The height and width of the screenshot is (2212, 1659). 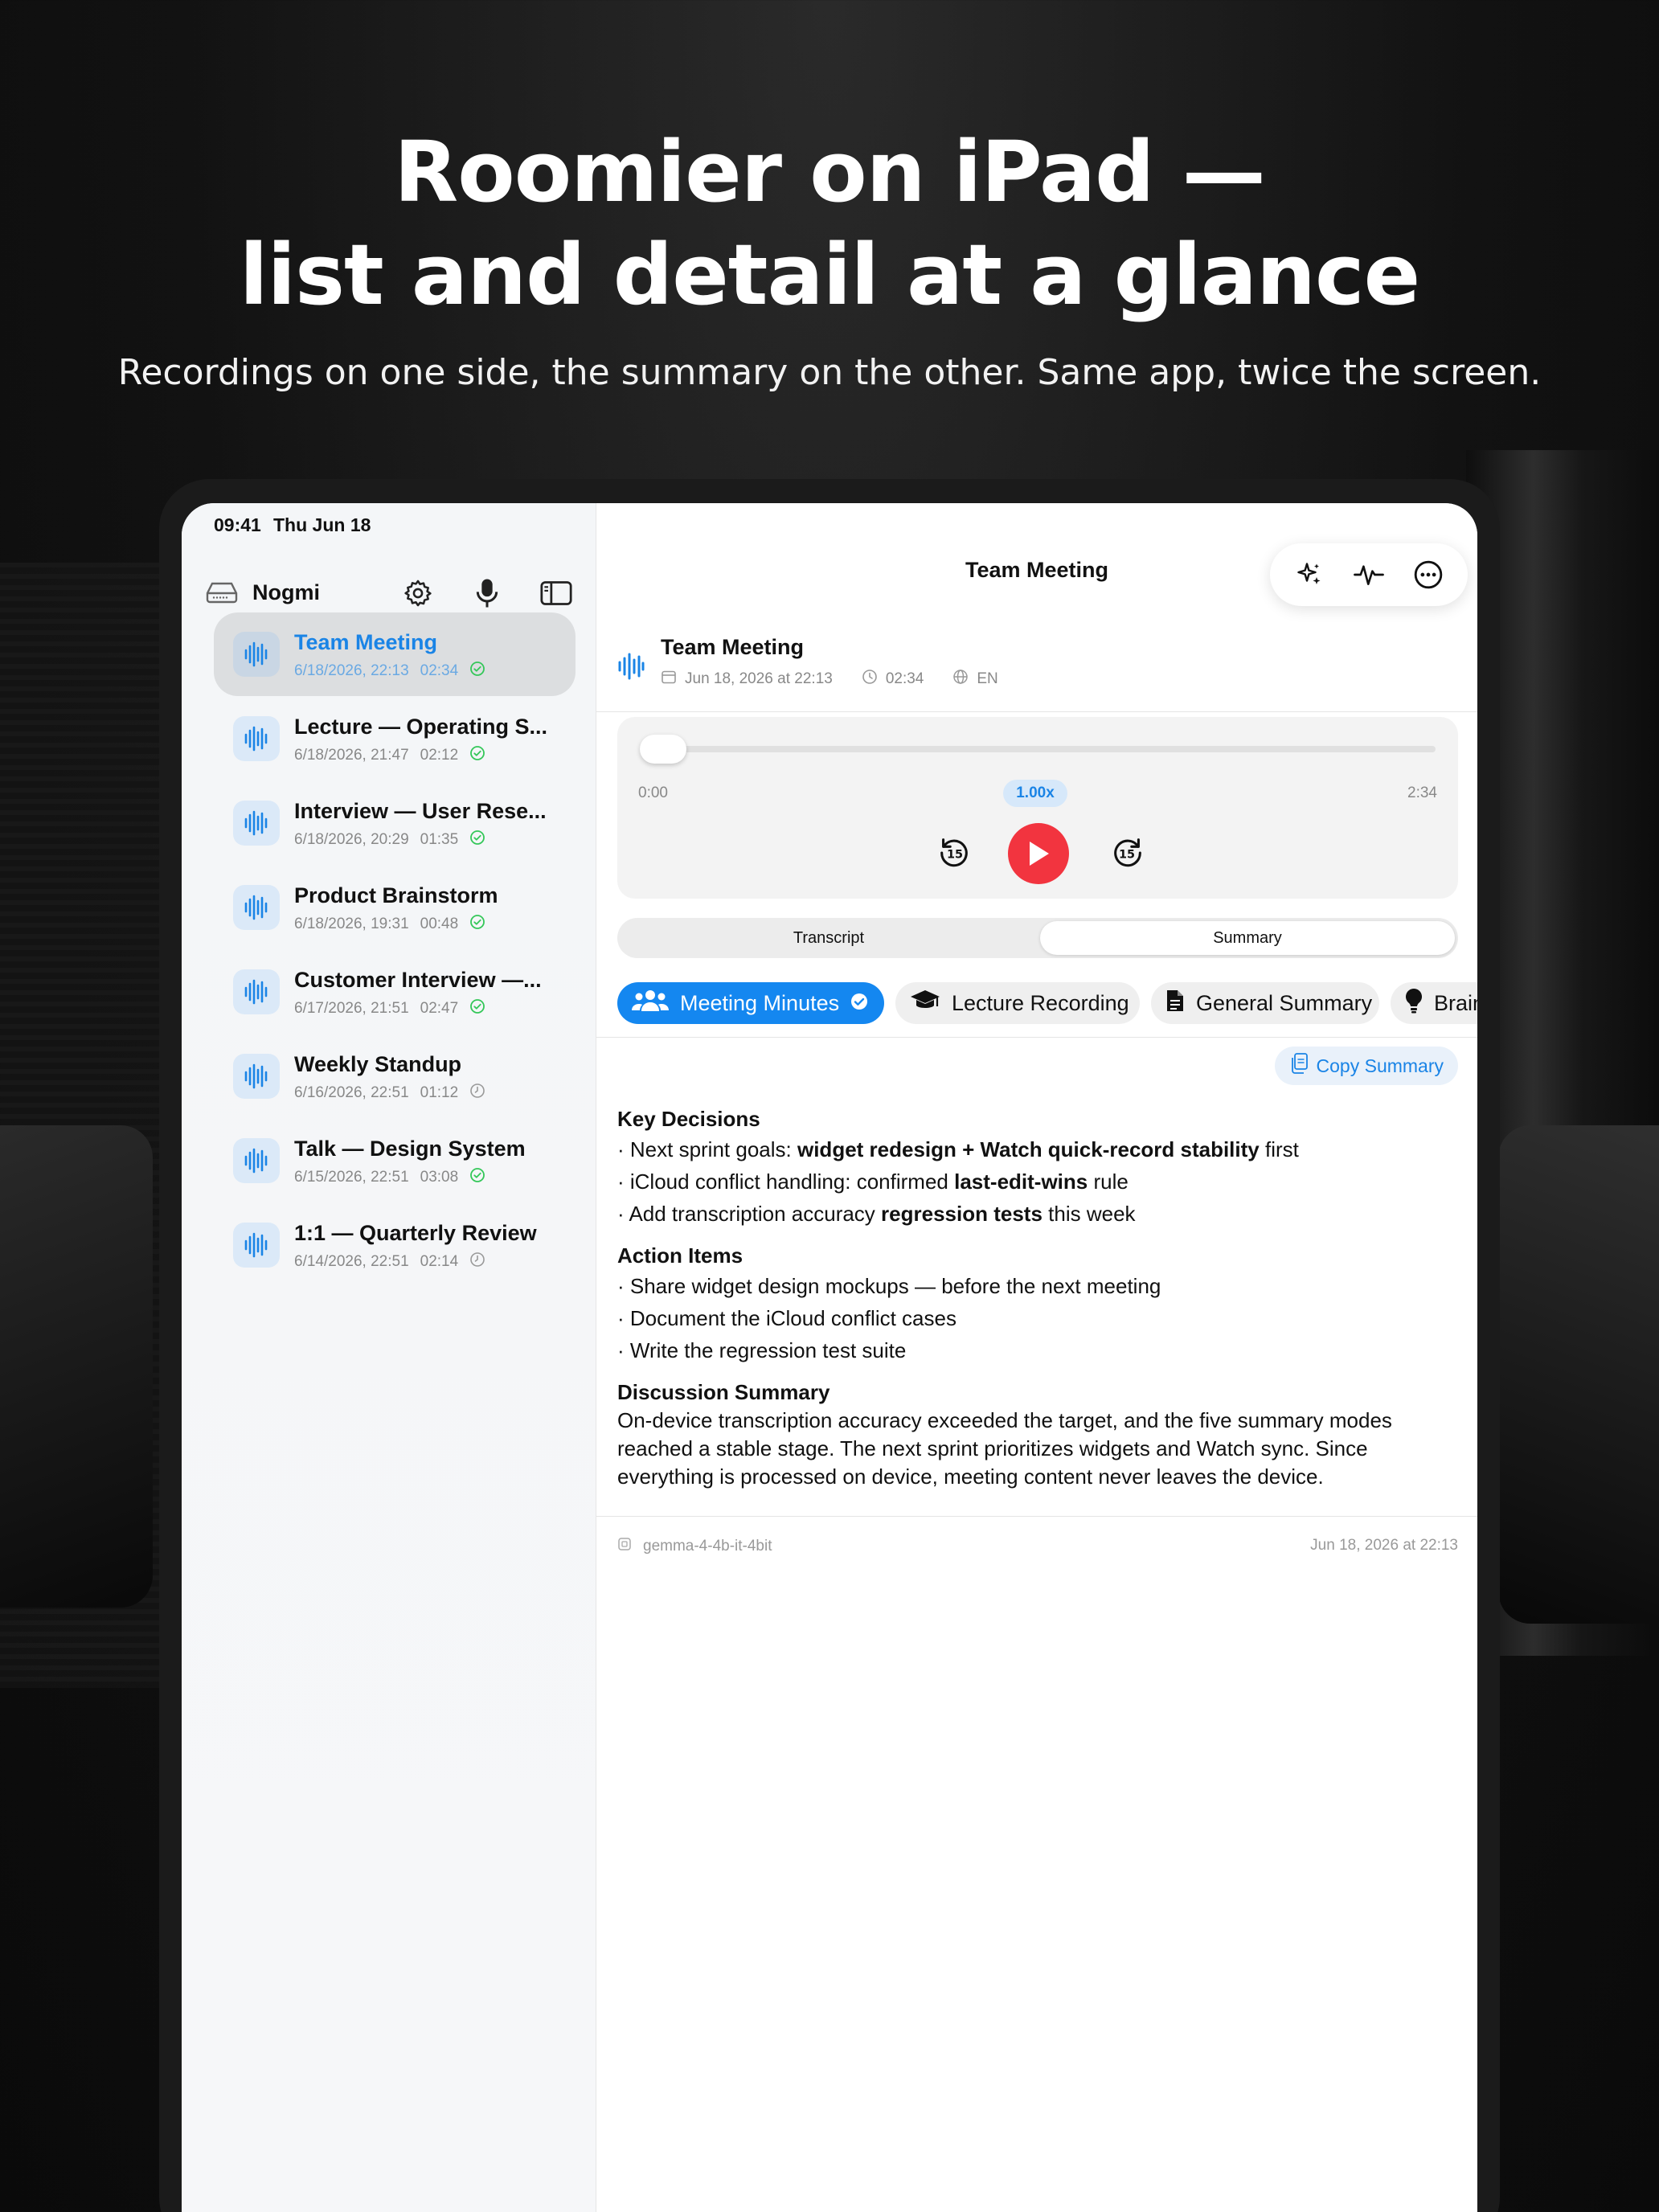 I want to click on recording-meta: Jun 18, 2026 at 22:13 02:34 EN, so click(x=829, y=679).